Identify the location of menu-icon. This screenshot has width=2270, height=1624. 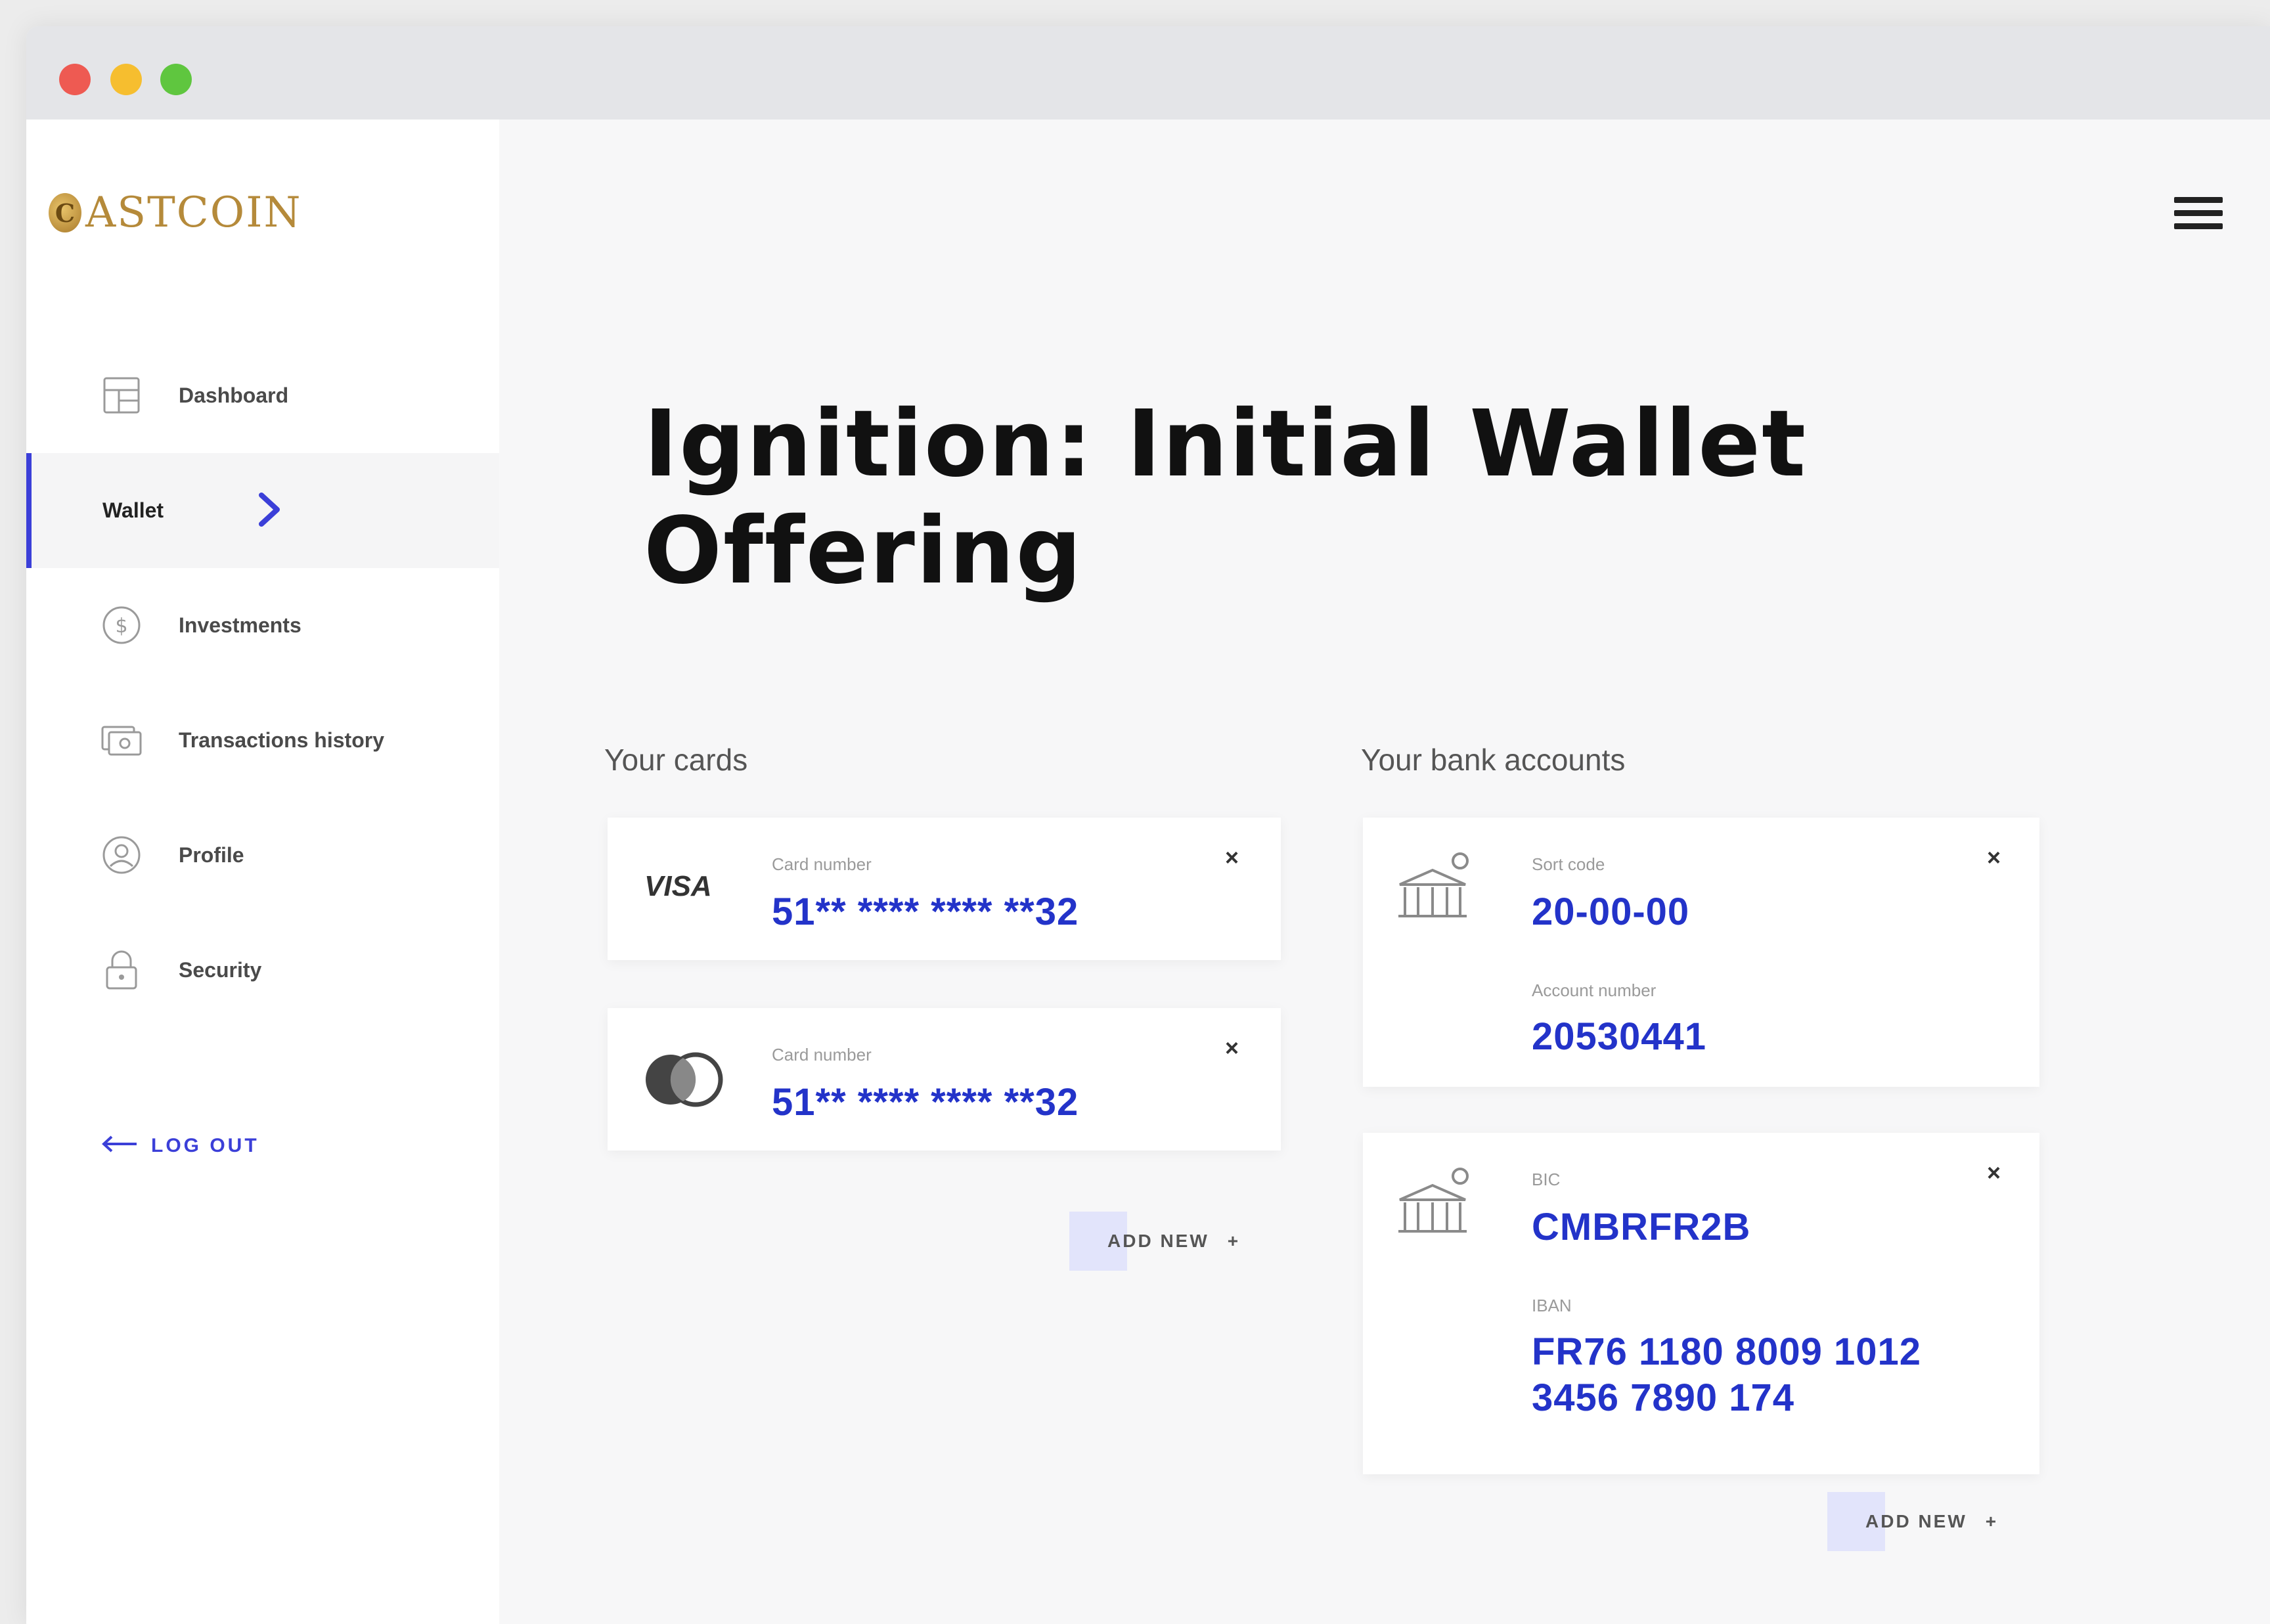
(2199, 216).